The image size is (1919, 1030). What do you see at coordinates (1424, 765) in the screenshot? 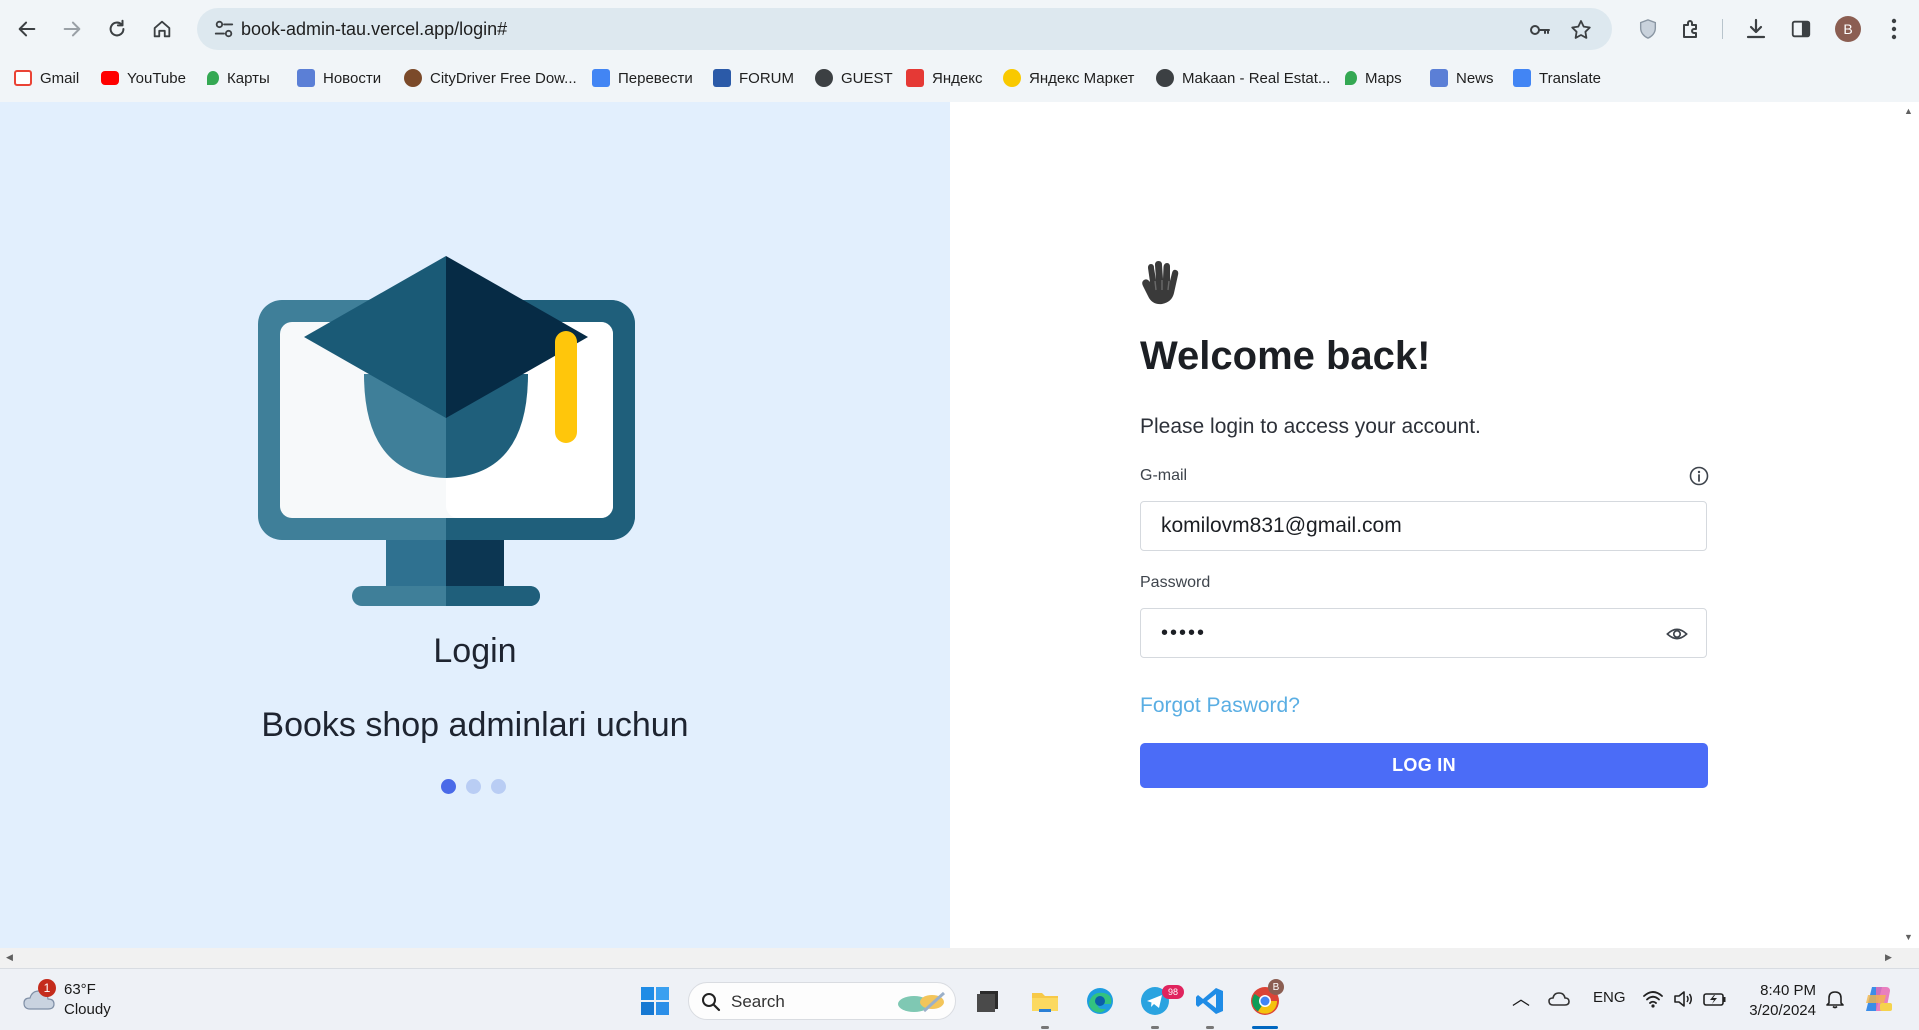
I see `login-button: LOG IN` at bounding box center [1424, 765].